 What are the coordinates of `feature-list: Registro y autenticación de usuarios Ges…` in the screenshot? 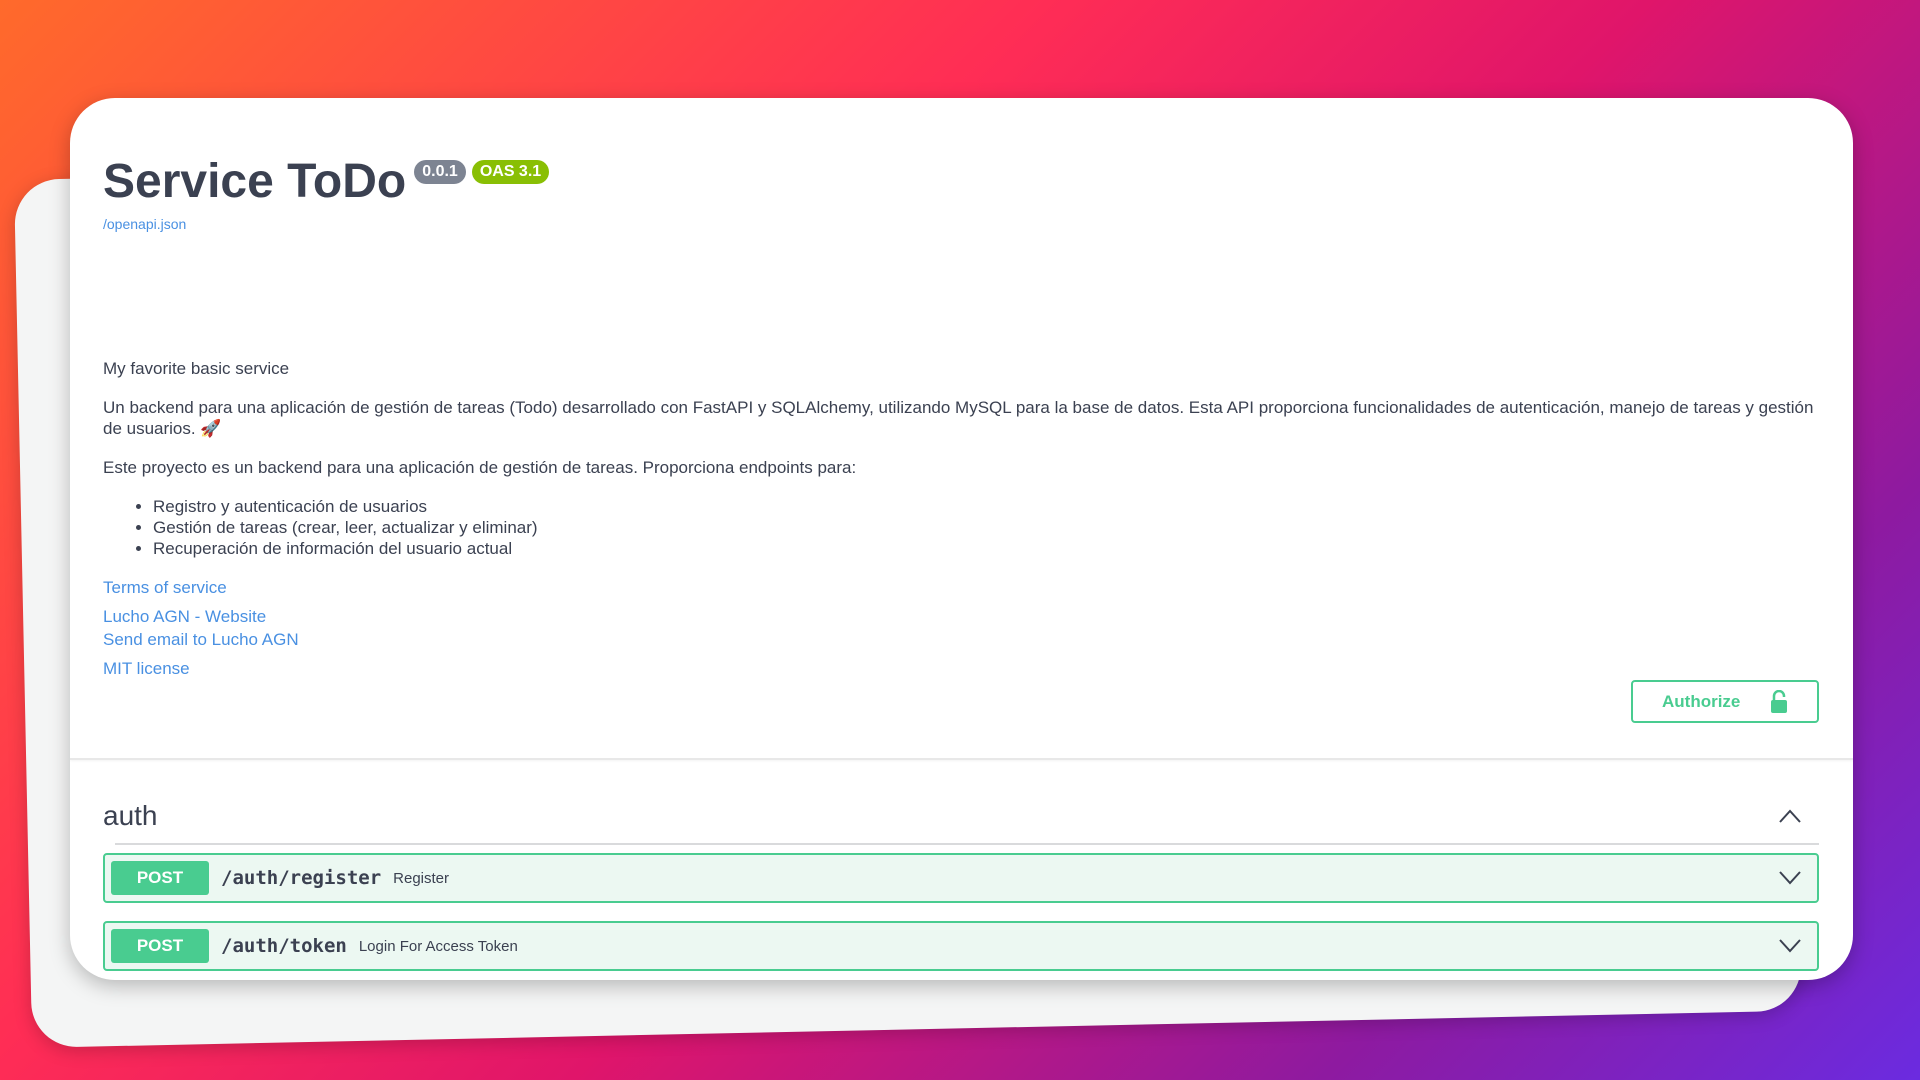 It's located at (988, 527).